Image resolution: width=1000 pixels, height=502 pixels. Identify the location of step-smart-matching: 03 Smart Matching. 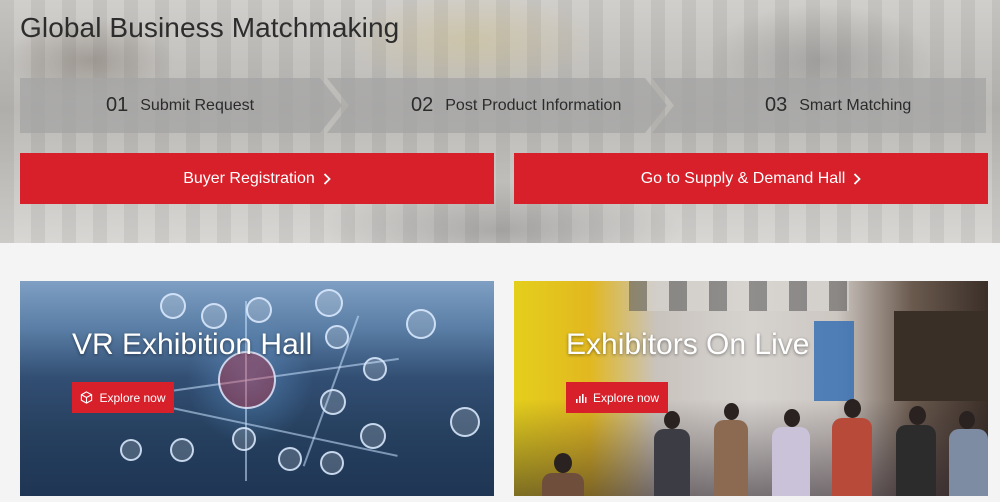
(819, 105).